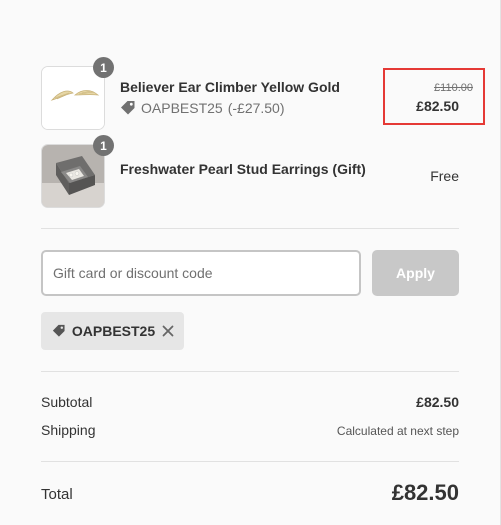  I want to click on product-name: Freshwater Pearl Stud Earrings (Gift), so click(243, 169).